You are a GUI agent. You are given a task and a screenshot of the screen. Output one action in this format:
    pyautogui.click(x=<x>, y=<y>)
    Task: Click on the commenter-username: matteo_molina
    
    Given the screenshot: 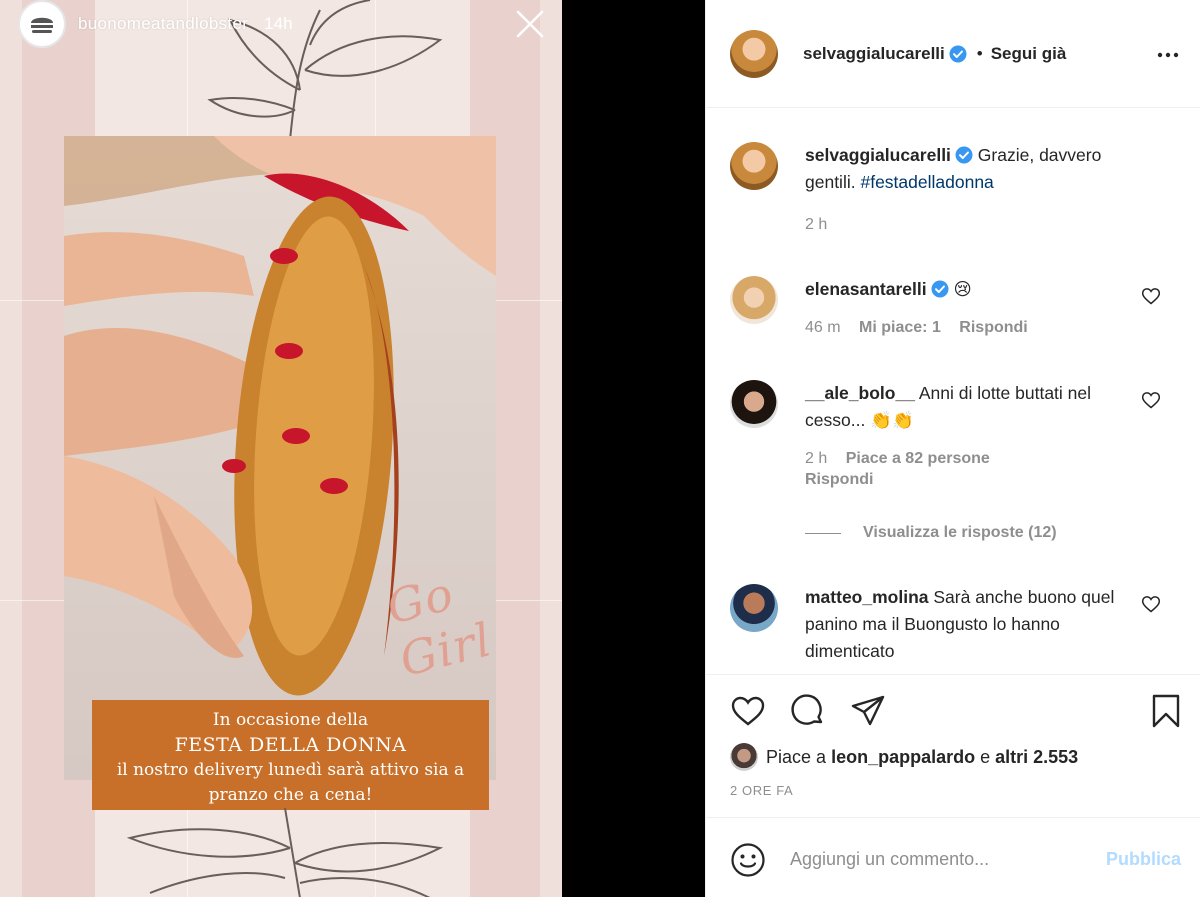 What is the action you would take?
    pyautogui.click(x=867, y=597)
    